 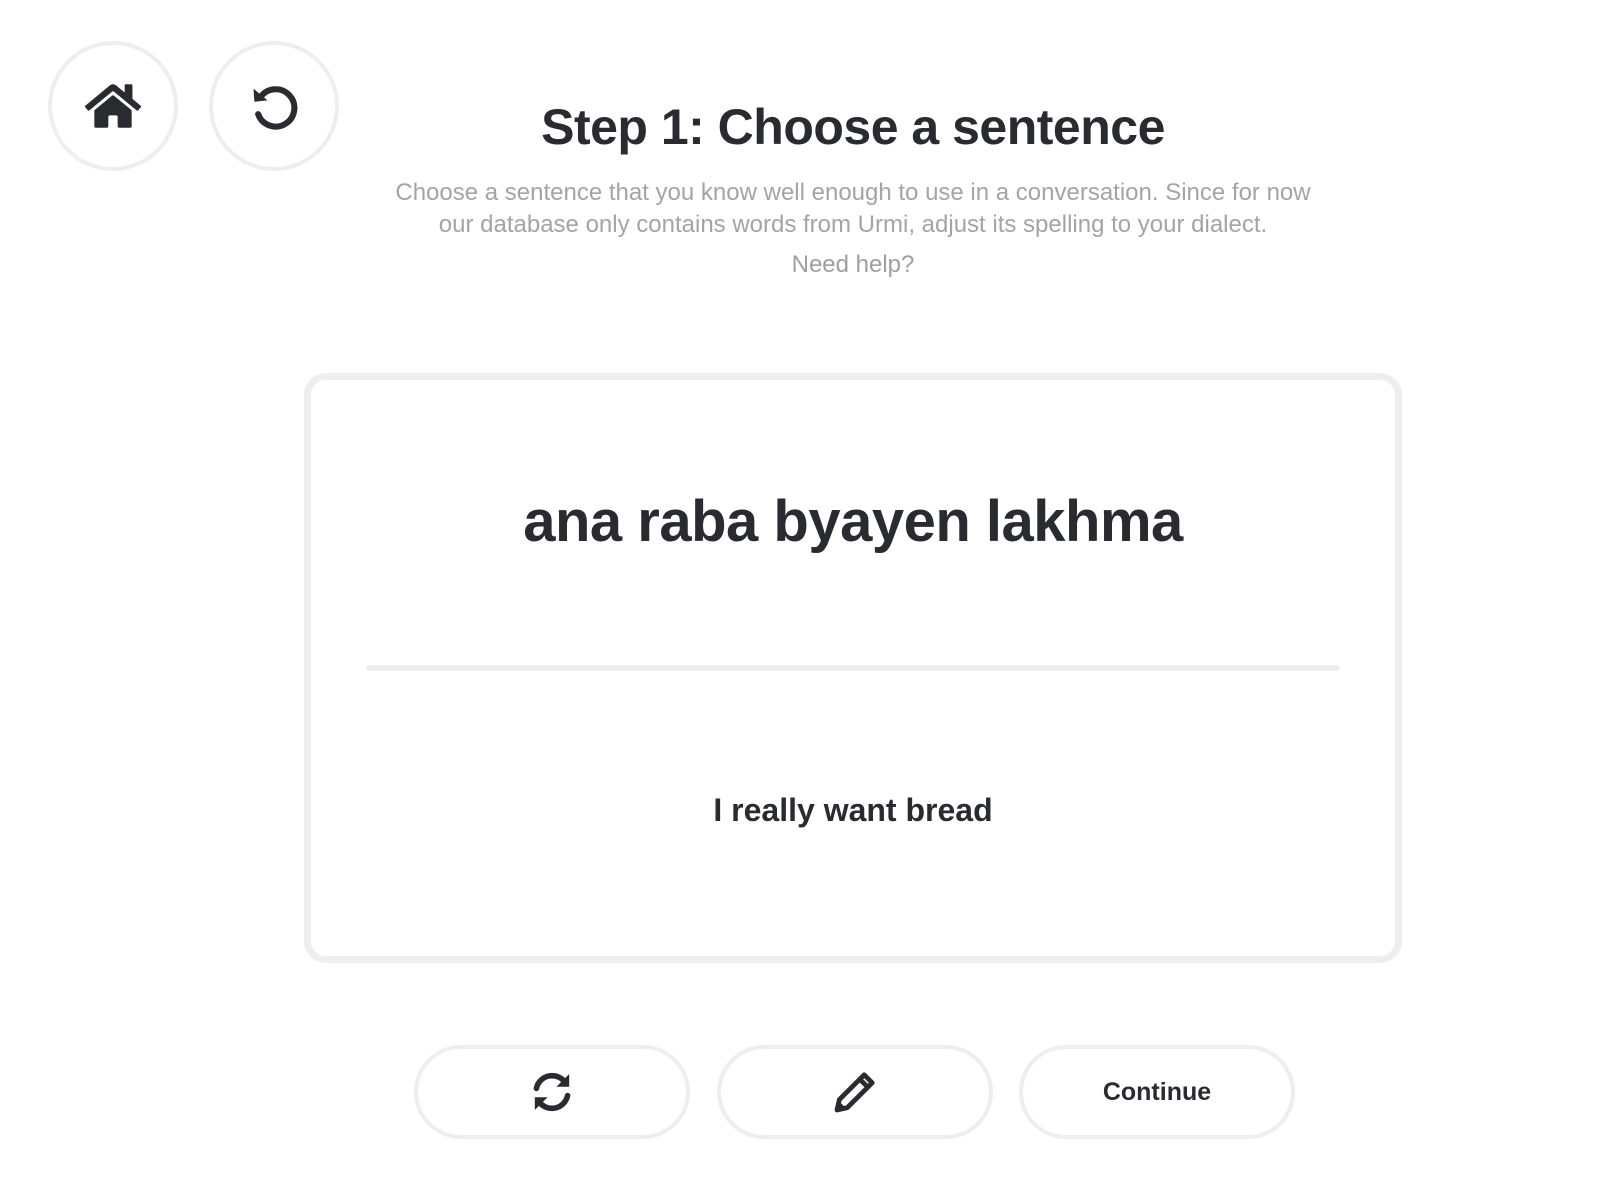 I want to click on sentence-text: ana raba byayen lakhma, so click(x=853, y=521).